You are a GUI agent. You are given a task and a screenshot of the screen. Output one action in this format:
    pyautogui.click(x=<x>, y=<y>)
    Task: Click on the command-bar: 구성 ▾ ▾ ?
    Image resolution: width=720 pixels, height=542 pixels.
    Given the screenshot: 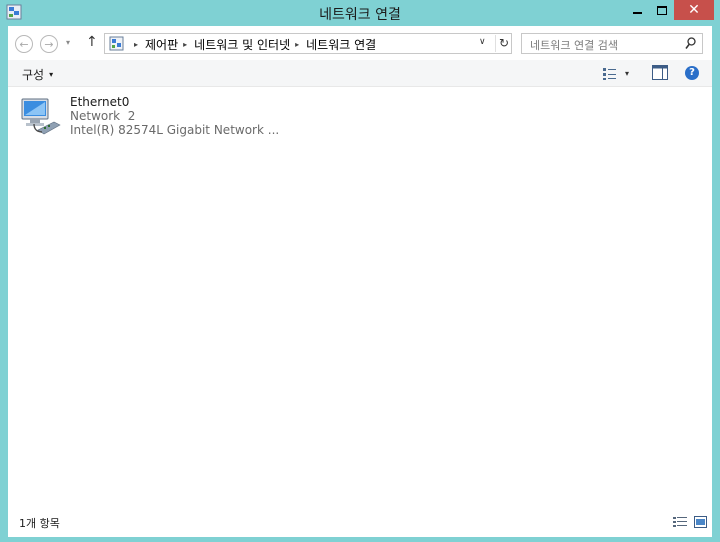 What is the action you would take?
    pyautogui.click(x=360, y=73)
    